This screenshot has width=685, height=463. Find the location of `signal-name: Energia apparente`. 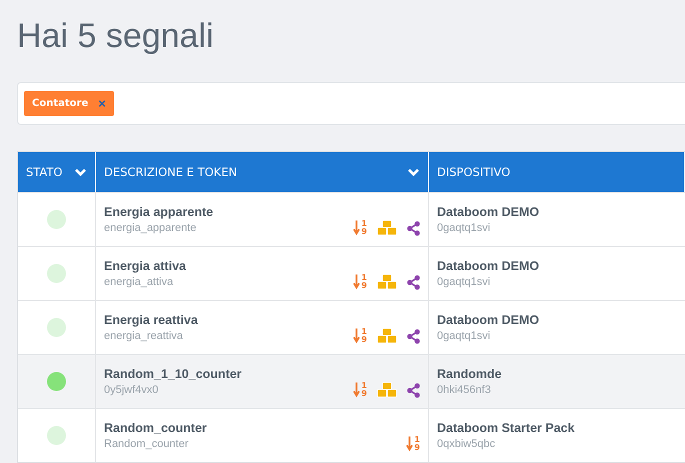

signal-name: Energia apparente is located at coordinates (159, 212).